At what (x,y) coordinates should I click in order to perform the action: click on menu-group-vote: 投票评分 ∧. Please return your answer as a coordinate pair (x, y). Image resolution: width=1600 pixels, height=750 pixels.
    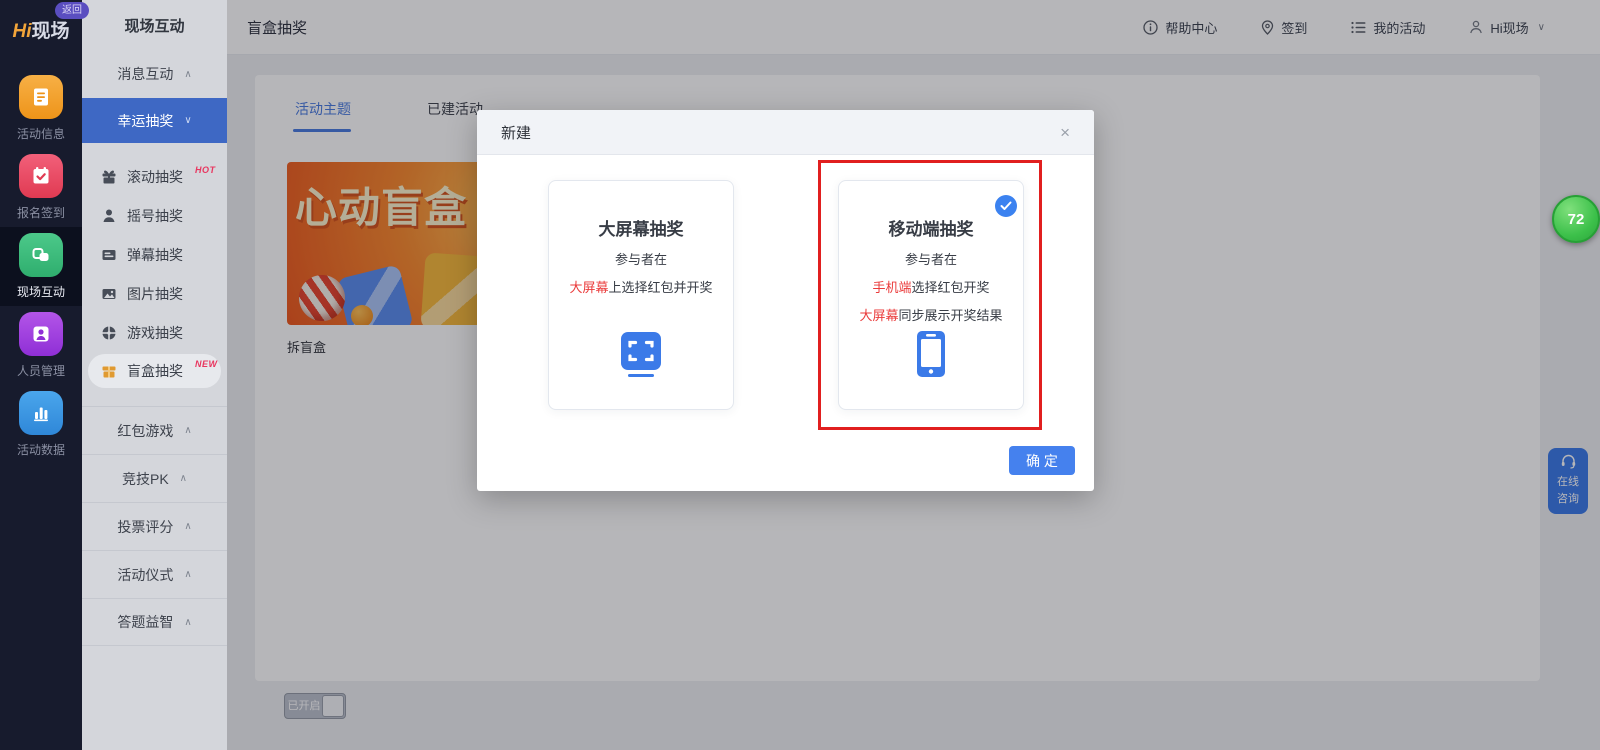
    Looking at the image, I should click on (154, 526).